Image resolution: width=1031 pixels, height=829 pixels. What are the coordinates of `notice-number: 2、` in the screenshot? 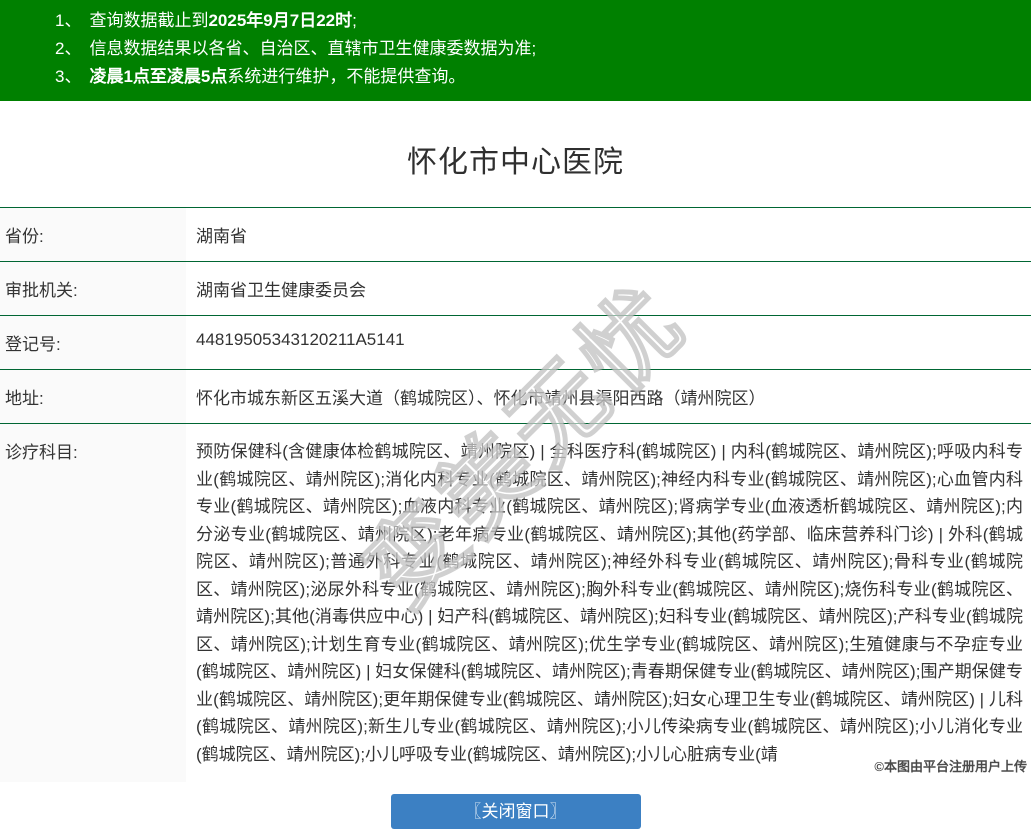 It's located at (68, 48).